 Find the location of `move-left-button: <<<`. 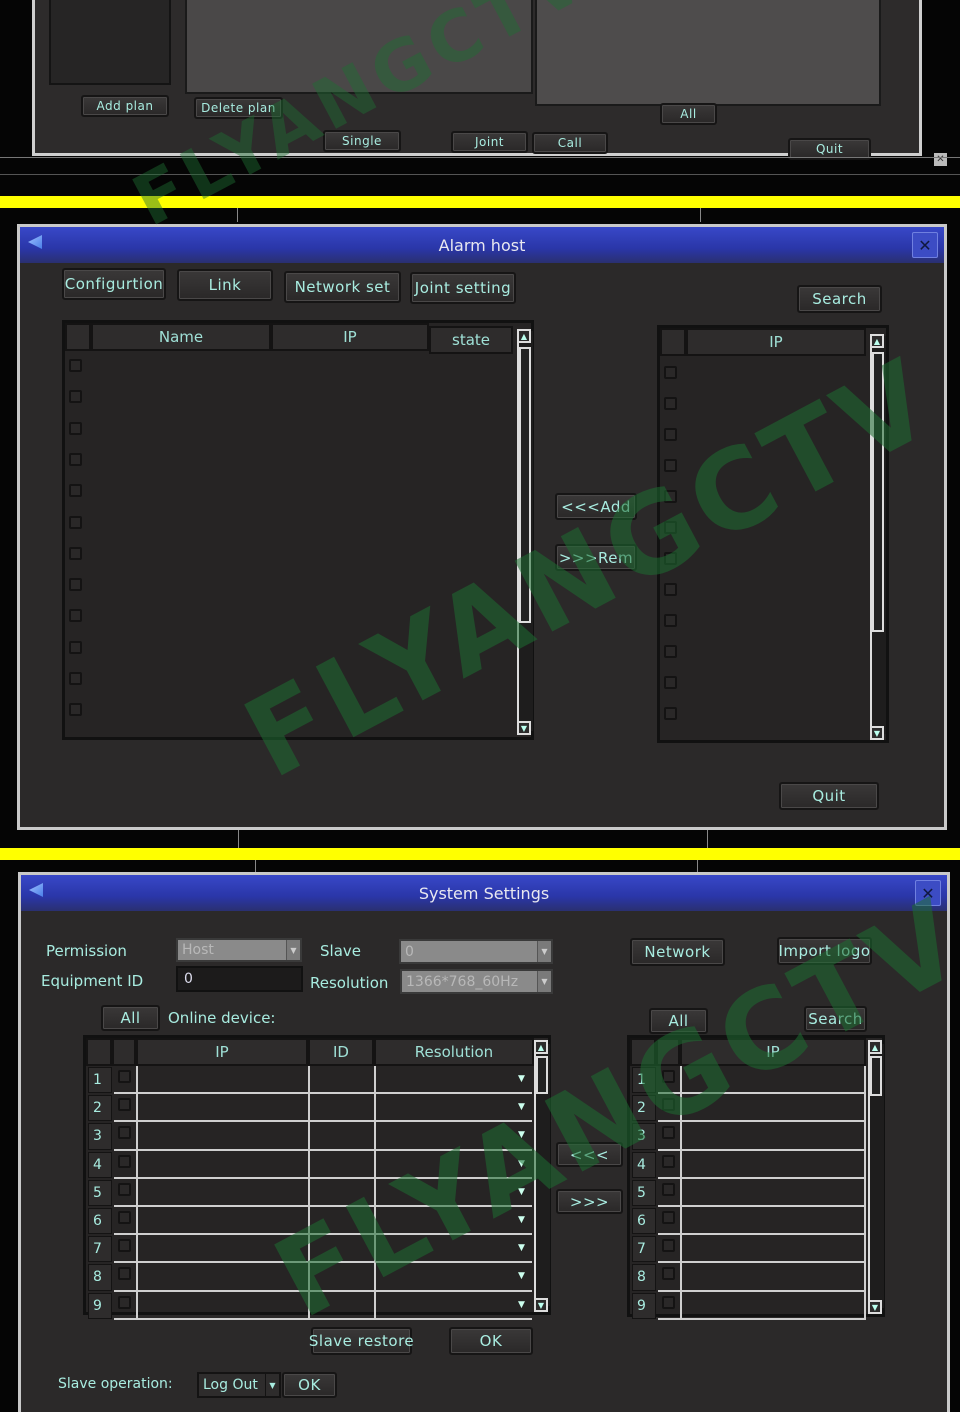

move-left-button: <<< is located at coordinates (589, 1154).